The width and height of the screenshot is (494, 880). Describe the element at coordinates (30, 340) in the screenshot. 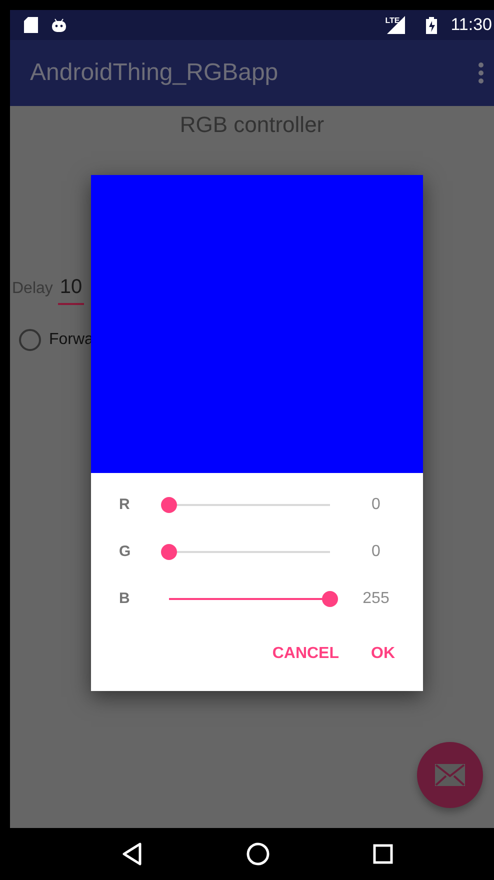

I see `radio-button` at that location.